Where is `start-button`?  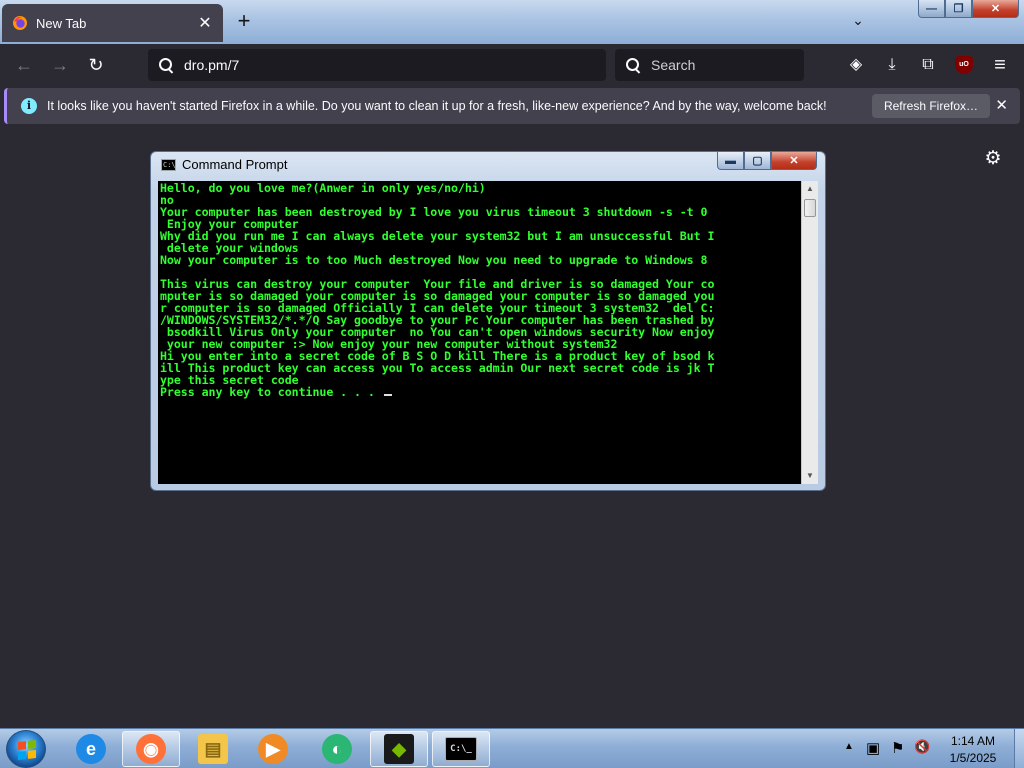
start-button is located at coordinates (26, 749).